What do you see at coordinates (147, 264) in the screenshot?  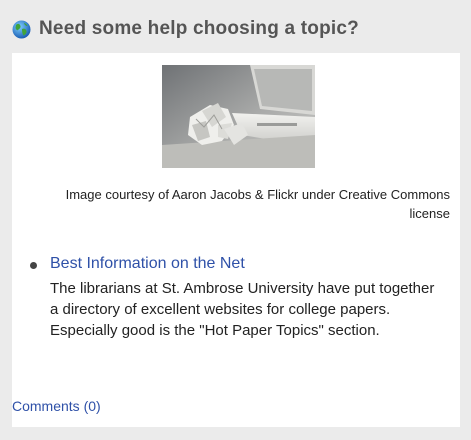 I see `best-information-link: Best Information on the Net` at bounding box center [147, 264].